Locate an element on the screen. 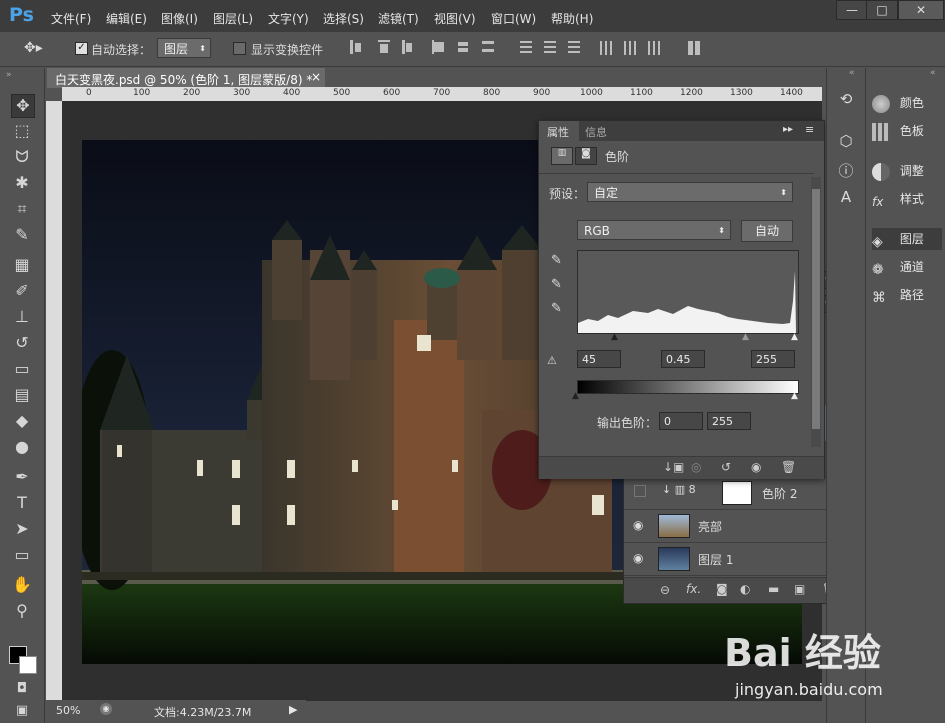  layer-mask-thumbnail is located at coordinates (737, 493).